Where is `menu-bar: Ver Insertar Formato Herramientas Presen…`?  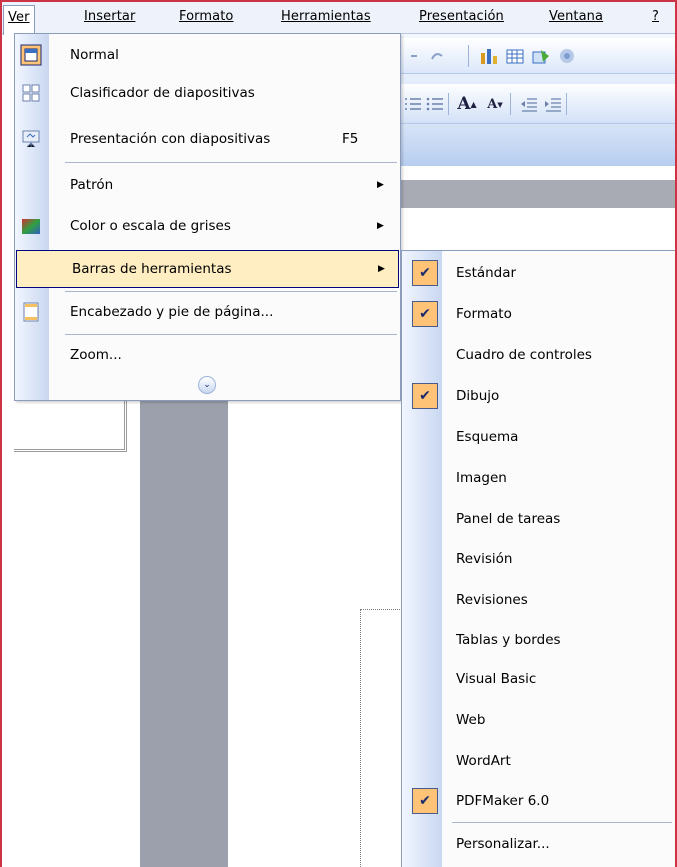
menu-bar: Ver Insertar Formato Herramientas Presen… is located at coordinates (338, 18).